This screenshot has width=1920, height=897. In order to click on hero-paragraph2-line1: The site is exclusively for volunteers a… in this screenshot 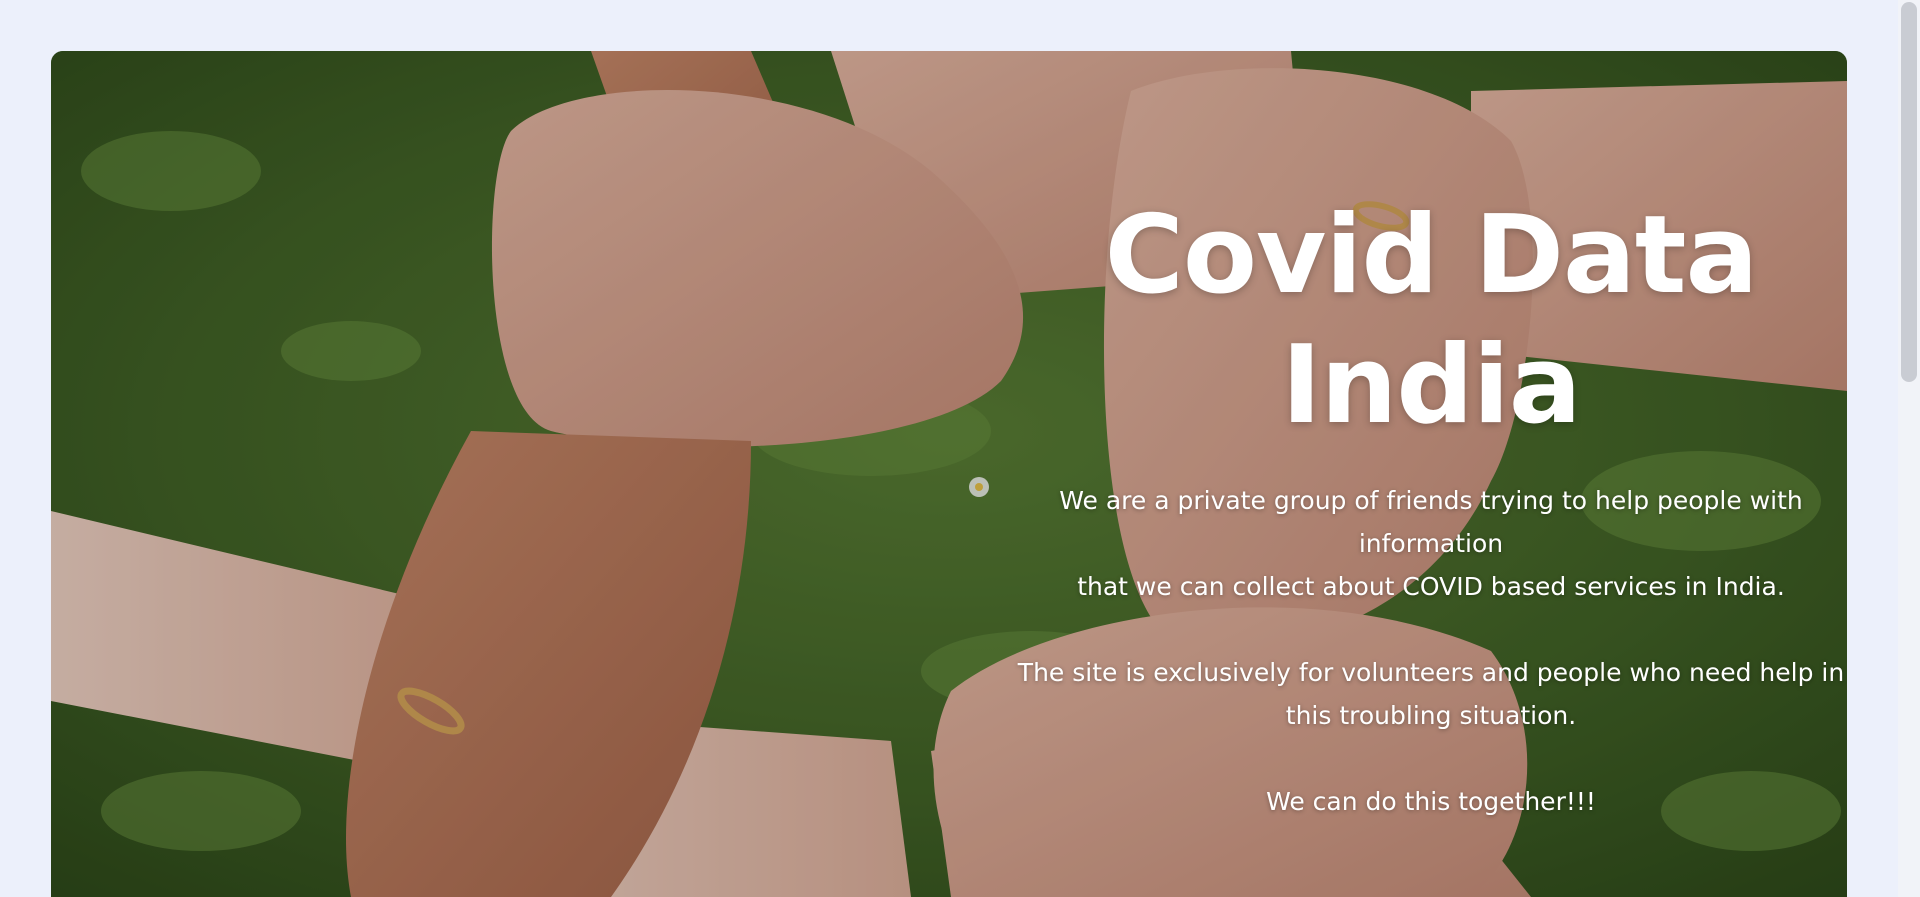, I will do `click(1431, 672)`.